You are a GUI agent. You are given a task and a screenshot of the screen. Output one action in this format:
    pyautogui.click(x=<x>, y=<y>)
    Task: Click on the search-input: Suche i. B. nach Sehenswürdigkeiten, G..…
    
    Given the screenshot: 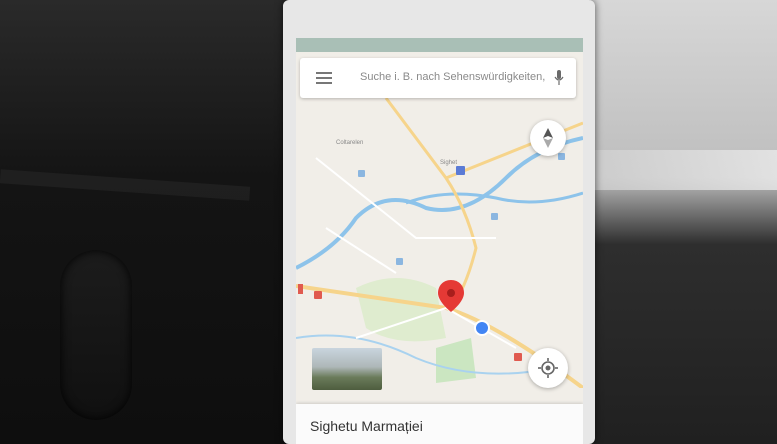 What is the action you would take?
    pyautogui.click(x=453, y=77)
    